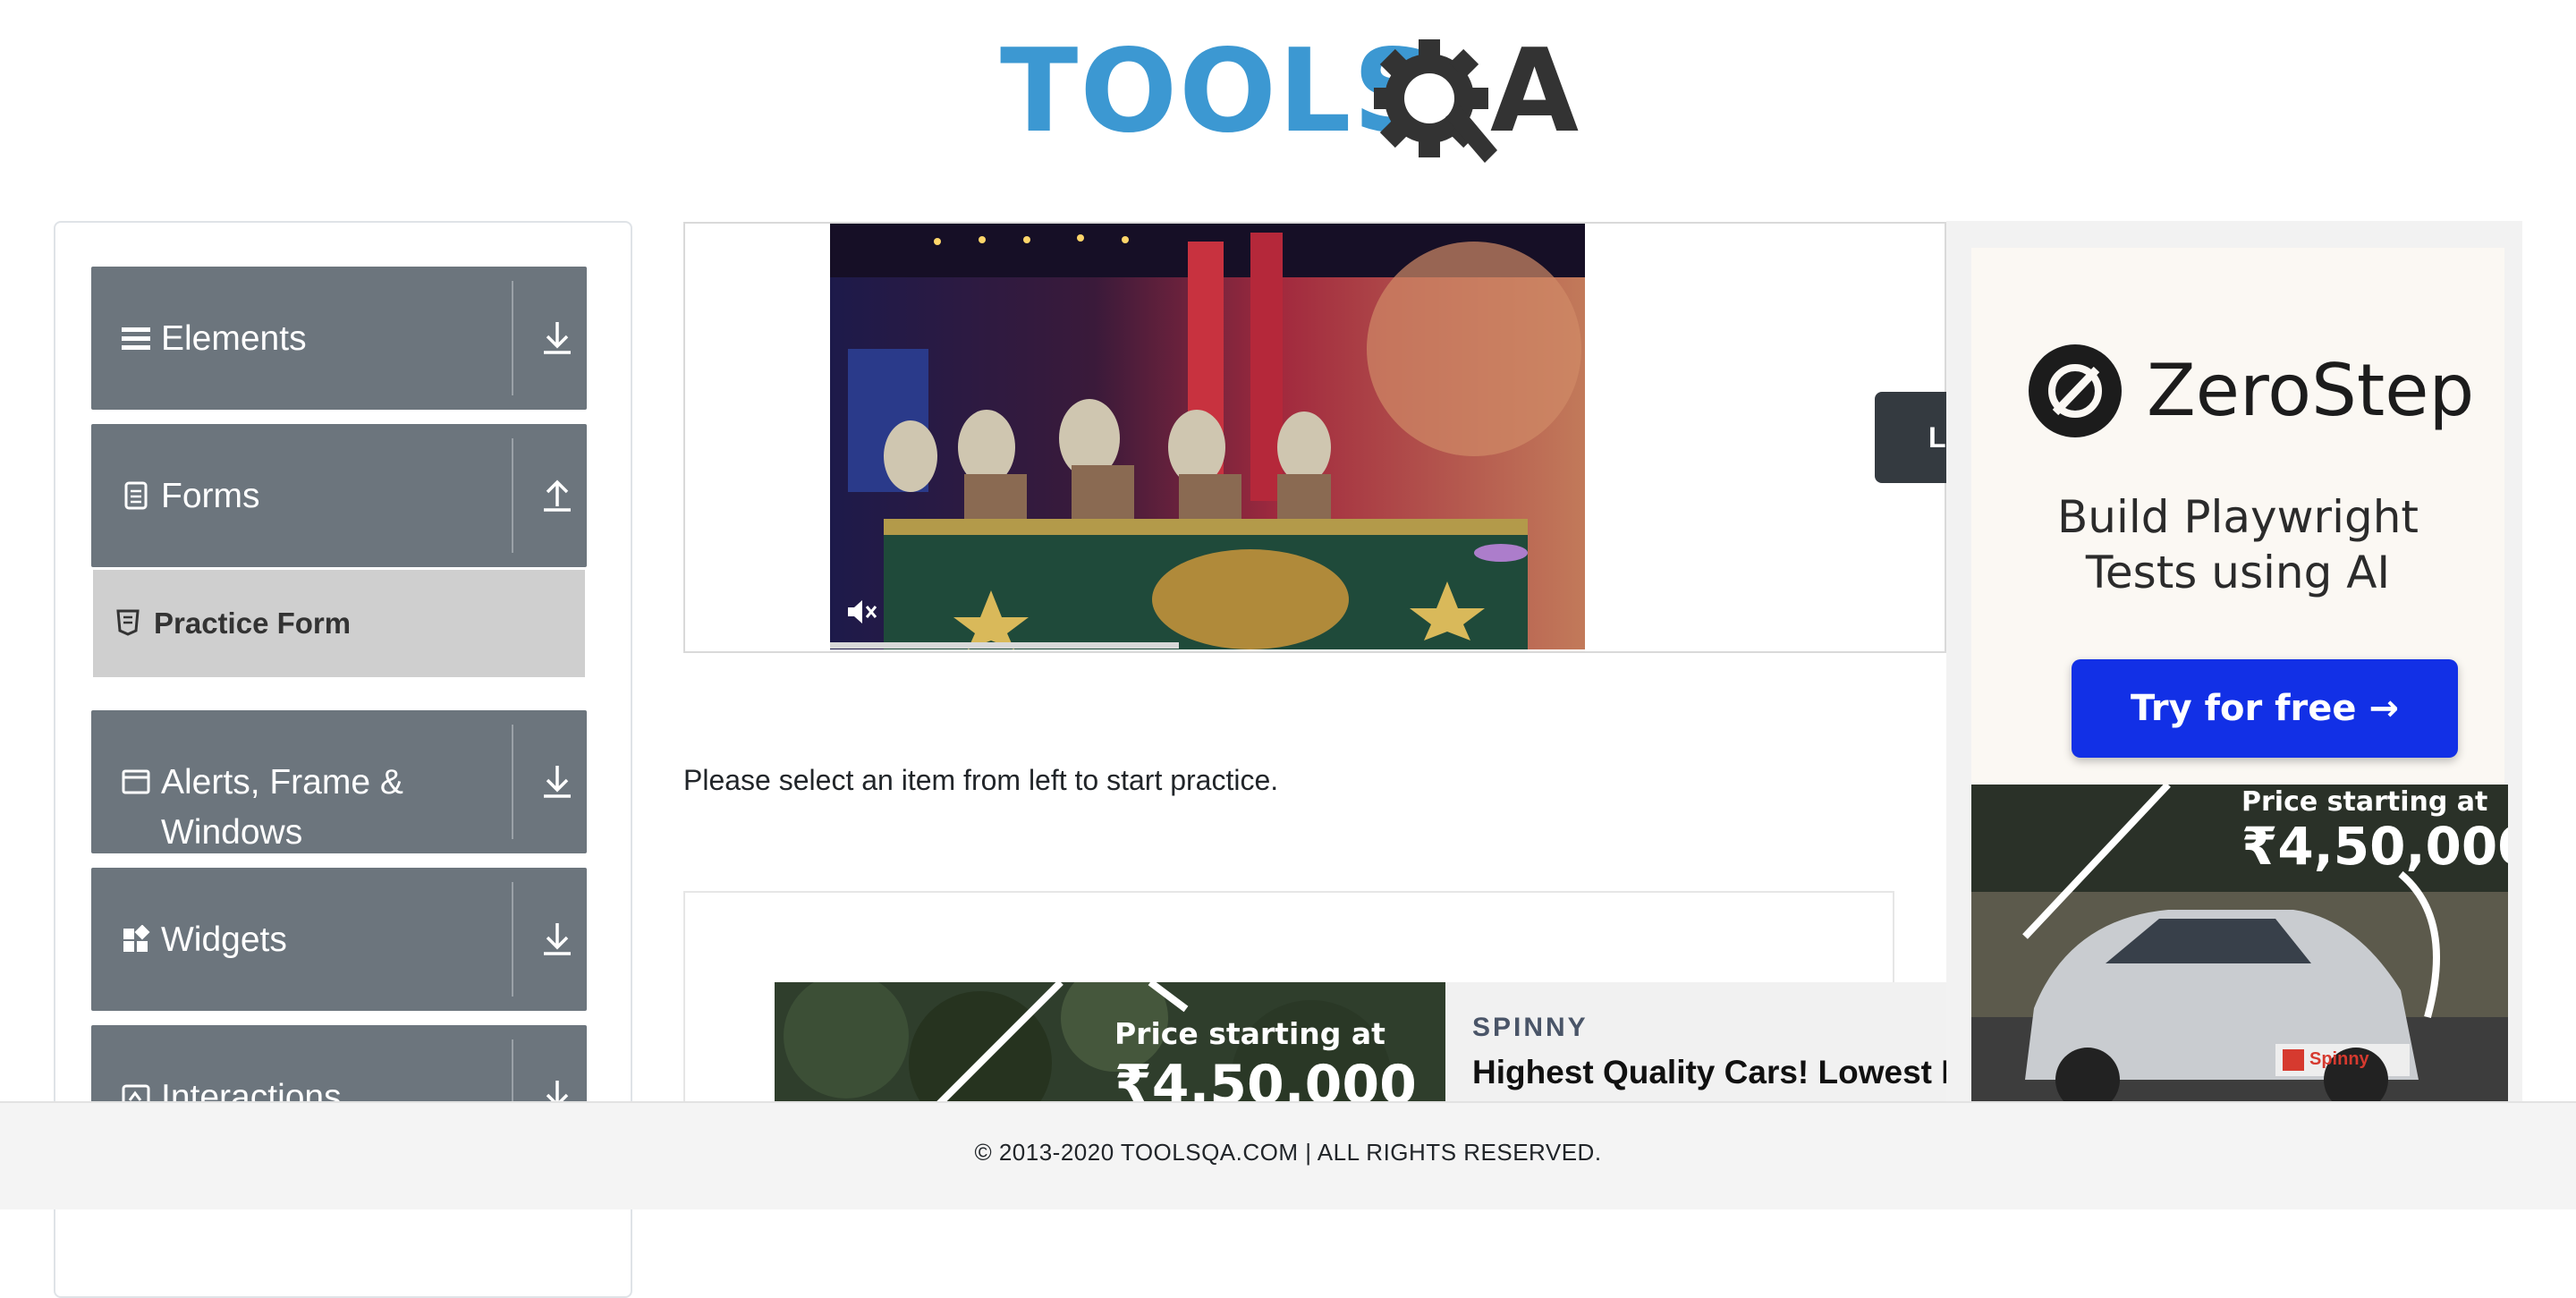 The height and width of the screenshot is (1298, 2576). Describe the element at coordinates (2311, 391) in the screenshot. I see `ad-brand-name: ZeroStep` at that location.